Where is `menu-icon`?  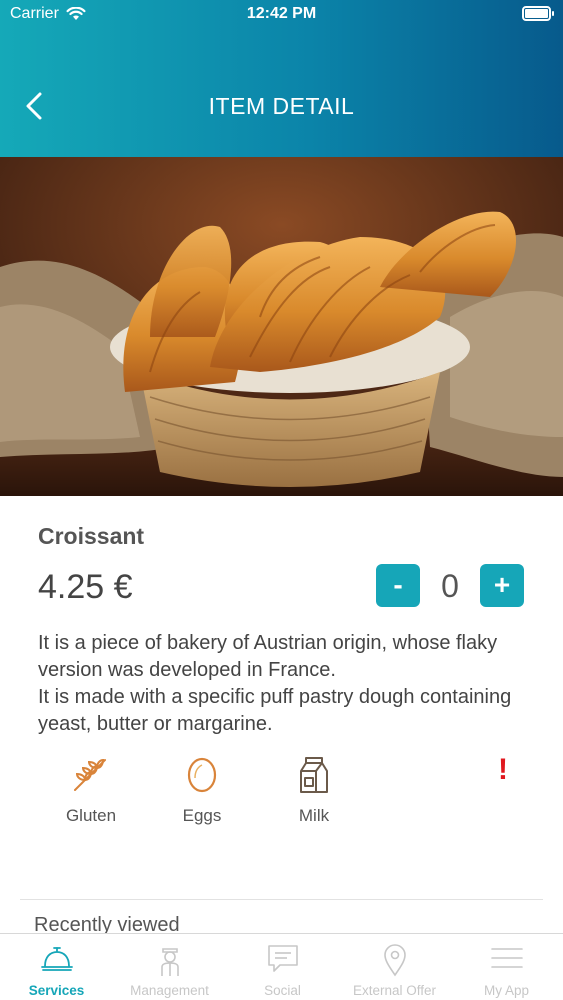 menu-icon is located at coordinates (506, 958).